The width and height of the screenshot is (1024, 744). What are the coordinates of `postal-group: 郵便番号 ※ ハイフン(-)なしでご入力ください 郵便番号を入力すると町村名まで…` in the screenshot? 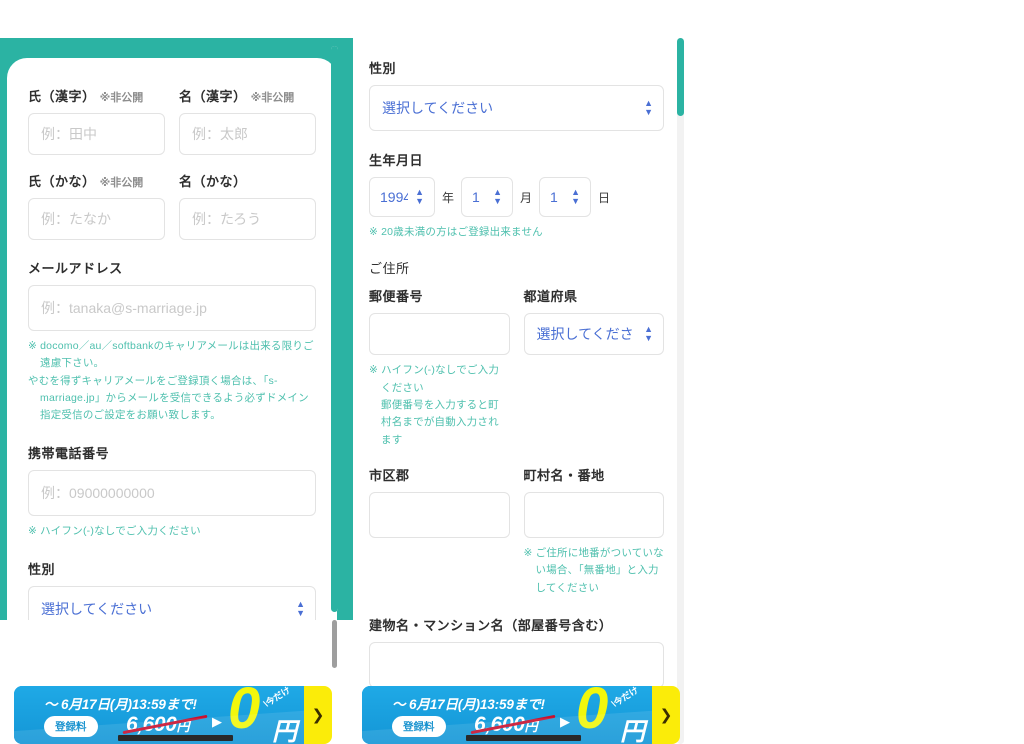 It's located at (439, 367).